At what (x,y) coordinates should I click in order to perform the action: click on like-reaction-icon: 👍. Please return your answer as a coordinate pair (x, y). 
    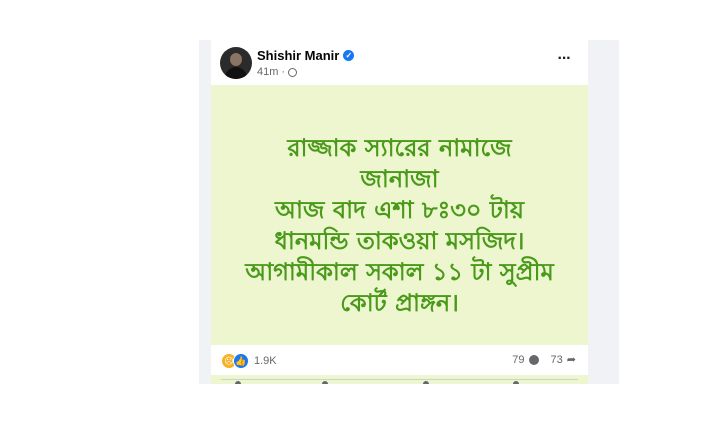
    Looking at the image, I should click on (241, 361).